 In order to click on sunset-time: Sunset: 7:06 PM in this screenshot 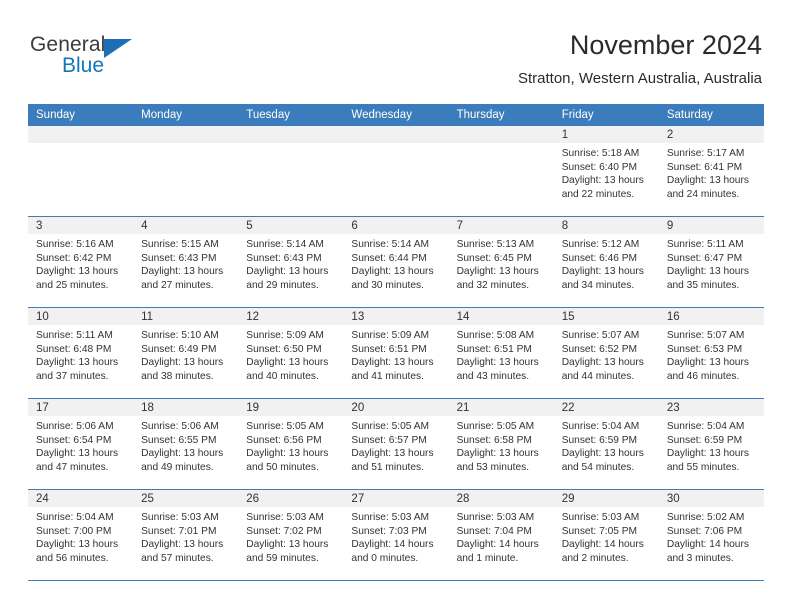, I will do `click(704, 531)`.